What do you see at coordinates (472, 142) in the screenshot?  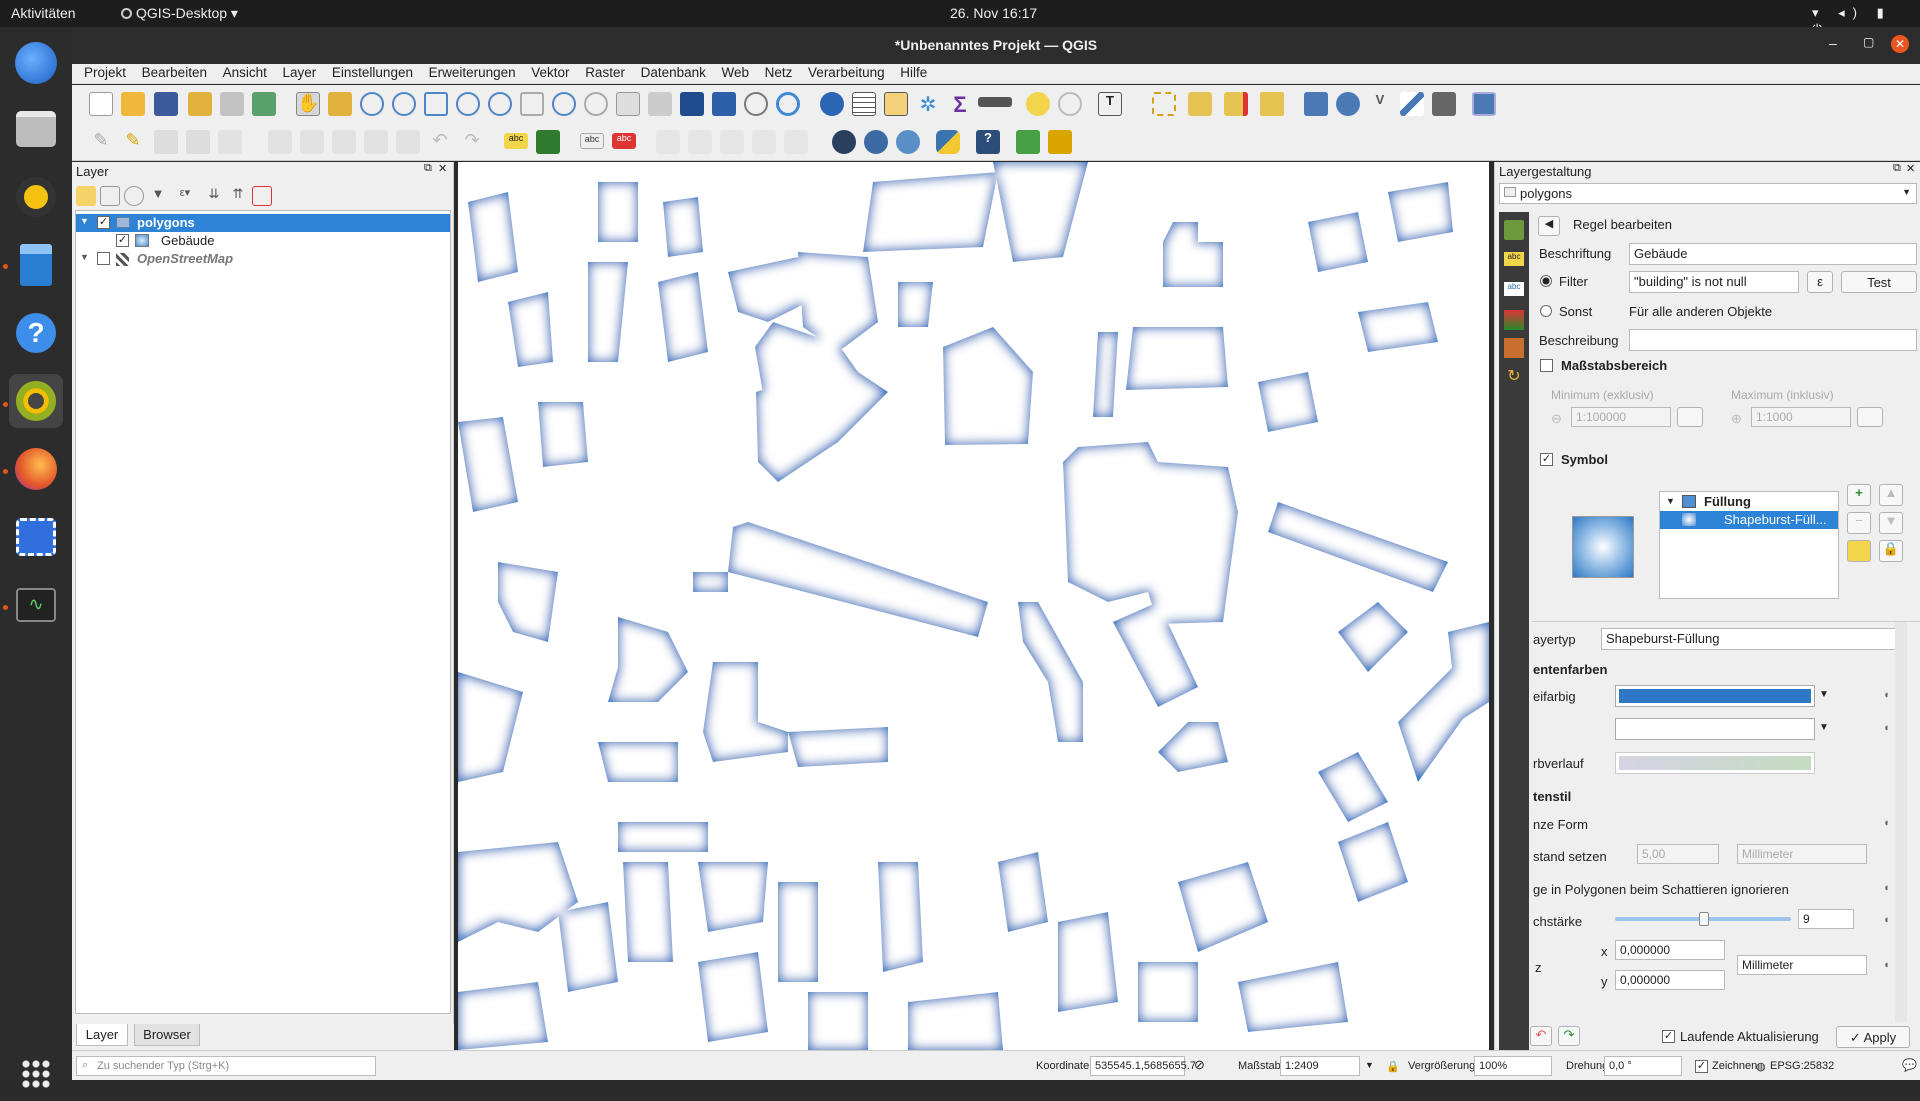 I see `redo-icon: ↷` at bounding box center [472, 142].